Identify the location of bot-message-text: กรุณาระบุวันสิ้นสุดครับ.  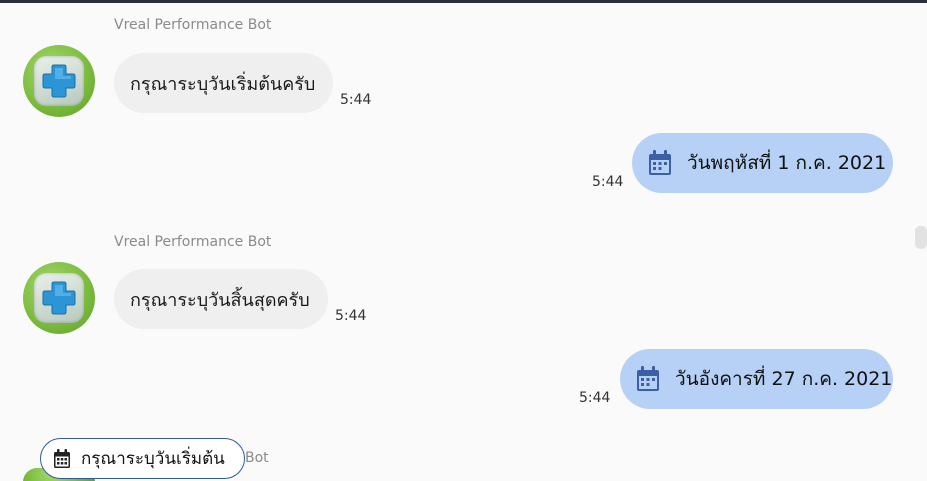
(220, 300).